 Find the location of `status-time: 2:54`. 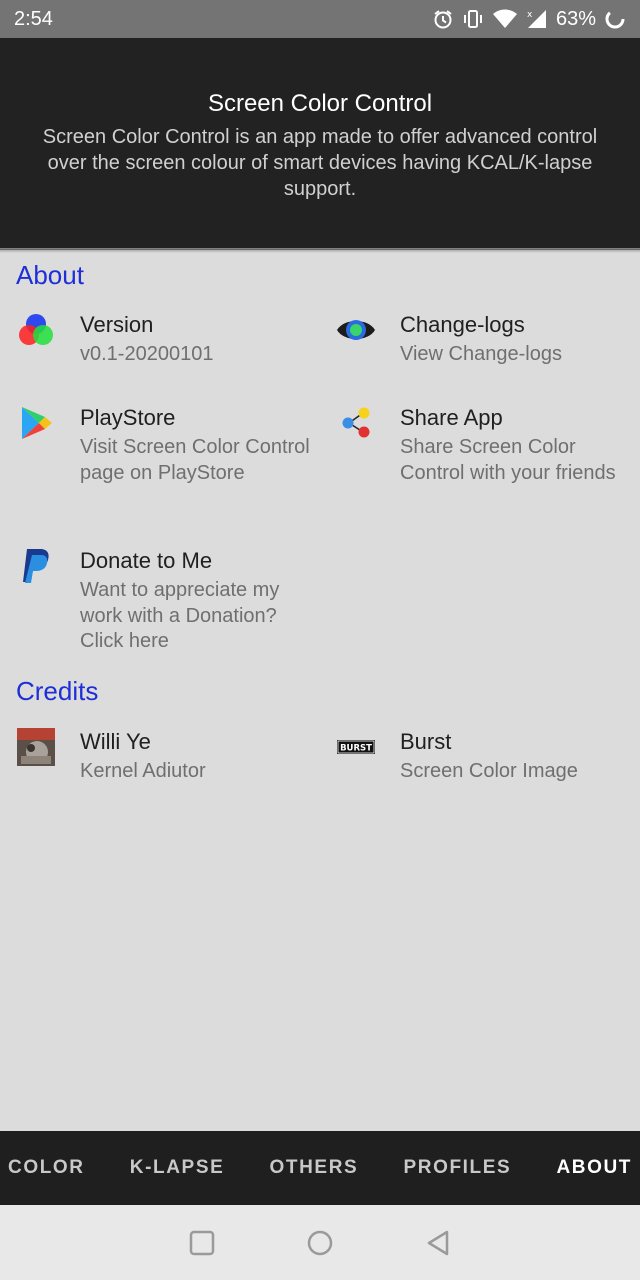

status-time: 2:54 is located at coordinates (33, 18).